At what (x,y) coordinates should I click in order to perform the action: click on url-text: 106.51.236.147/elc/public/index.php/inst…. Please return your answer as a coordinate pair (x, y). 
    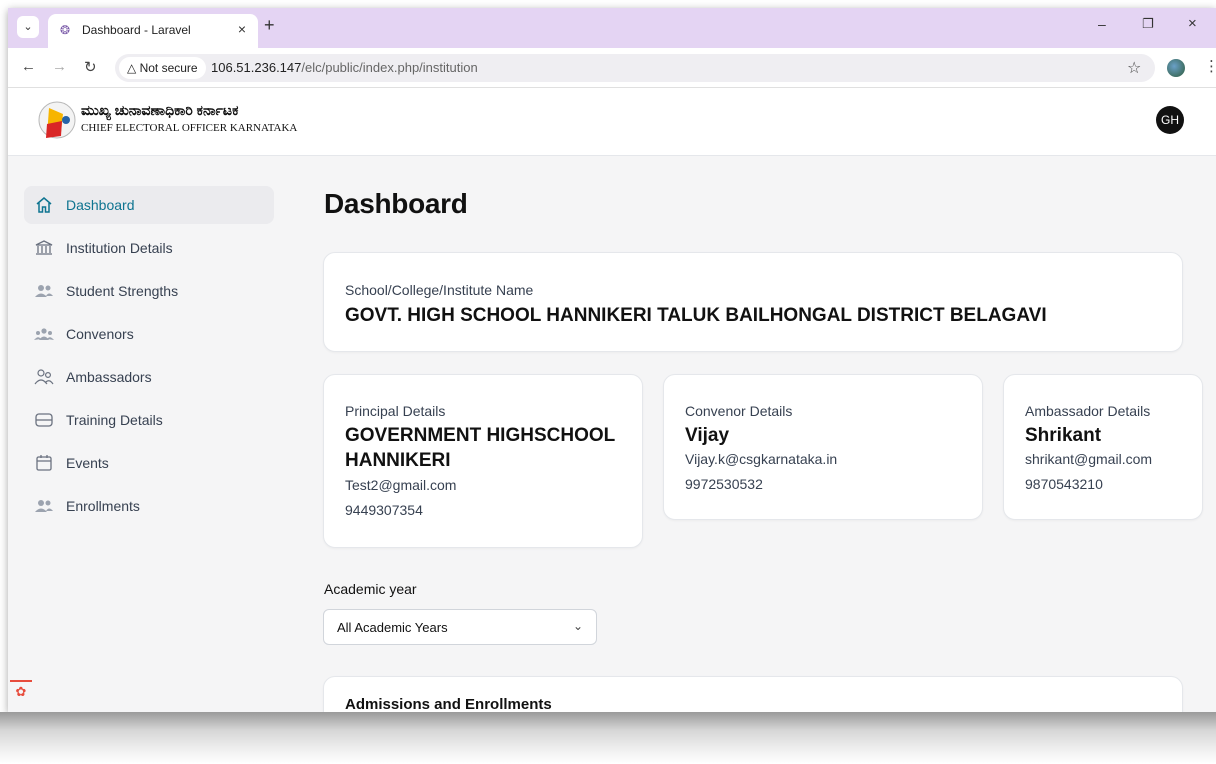
    Looking at the image, I should click on (344, 67).